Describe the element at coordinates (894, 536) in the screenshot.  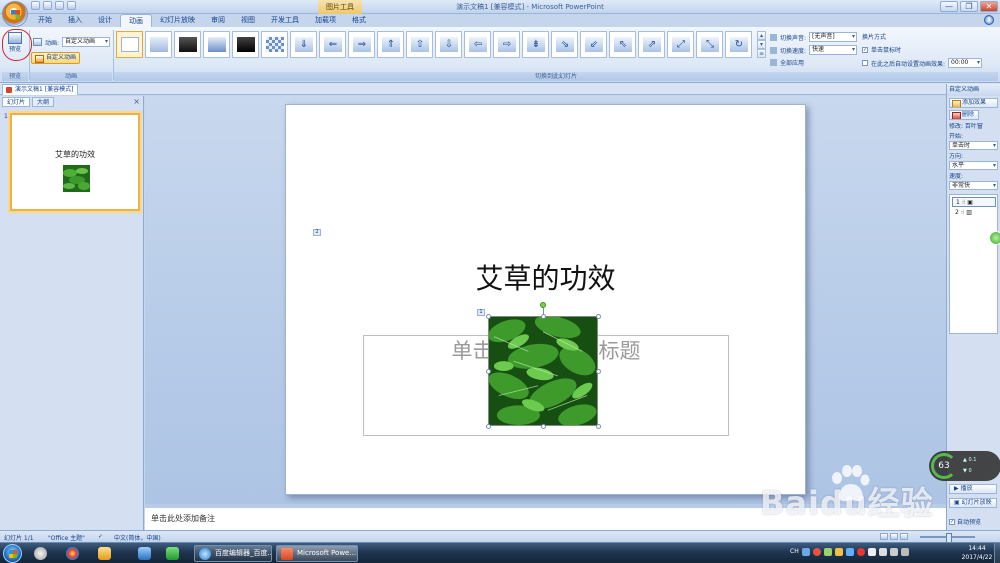
I see `sorter-view-icon` at that location.